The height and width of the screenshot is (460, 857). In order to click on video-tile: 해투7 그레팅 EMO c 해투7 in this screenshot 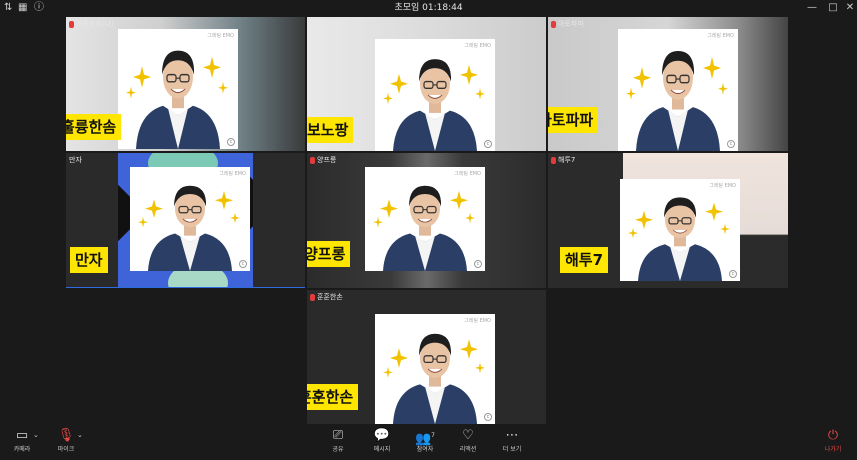, I will do `click(668, 220)`.